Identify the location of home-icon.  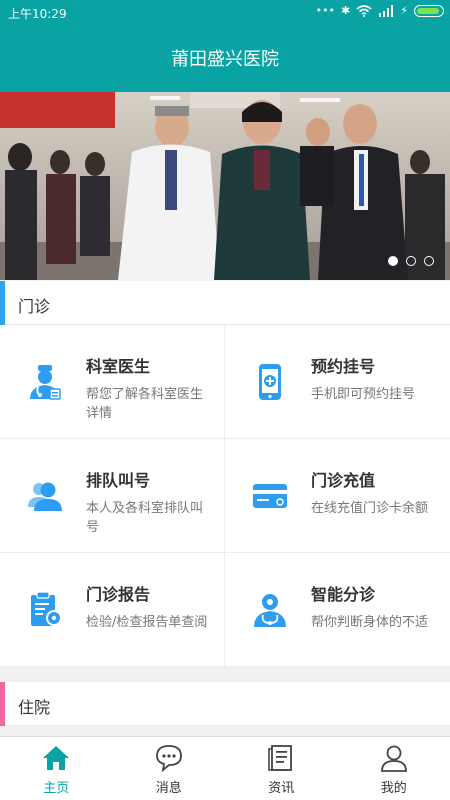
(56, 758).